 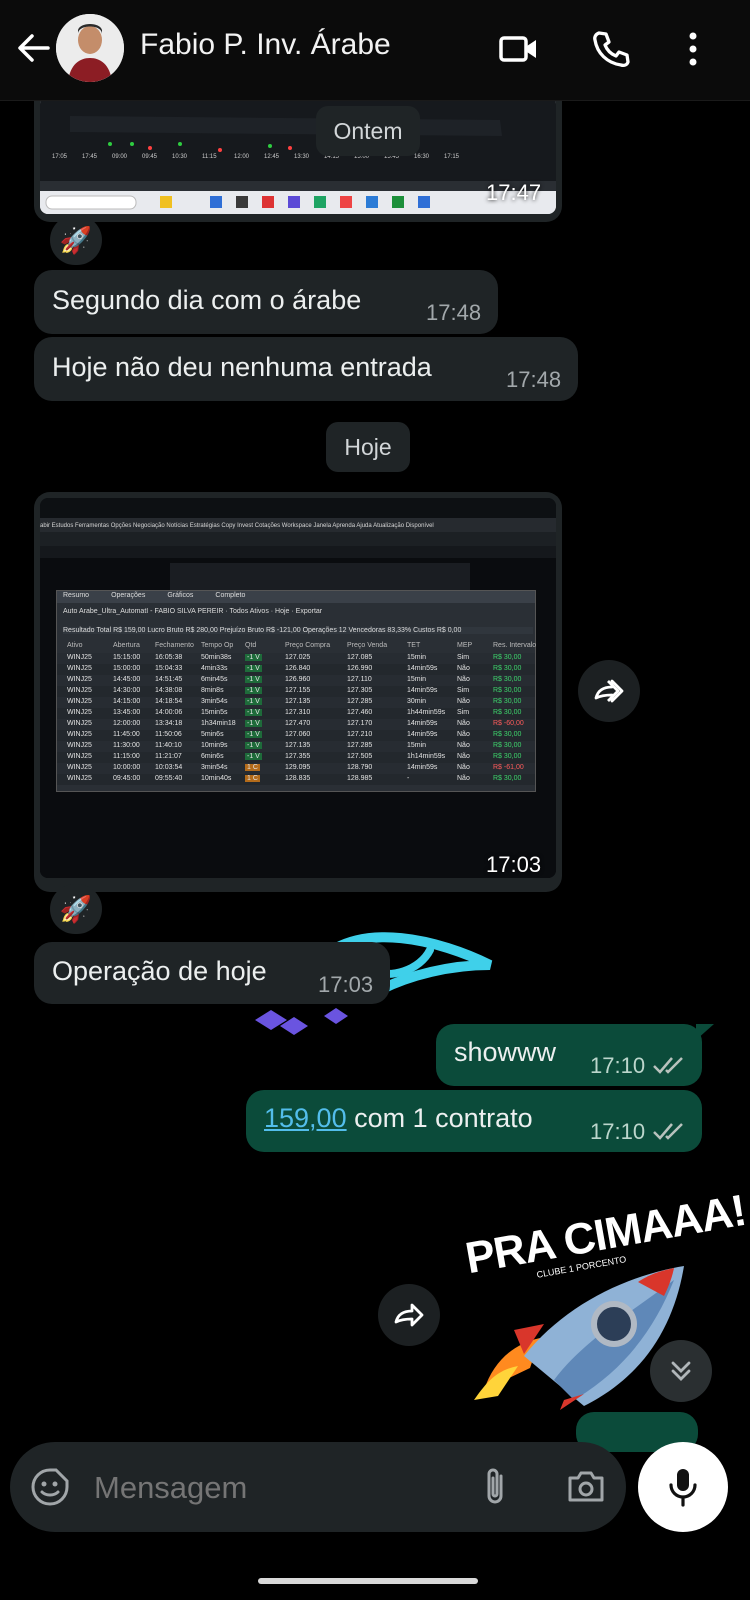 I want to click on svg-text: 12:45, so click(x=272, y=157).